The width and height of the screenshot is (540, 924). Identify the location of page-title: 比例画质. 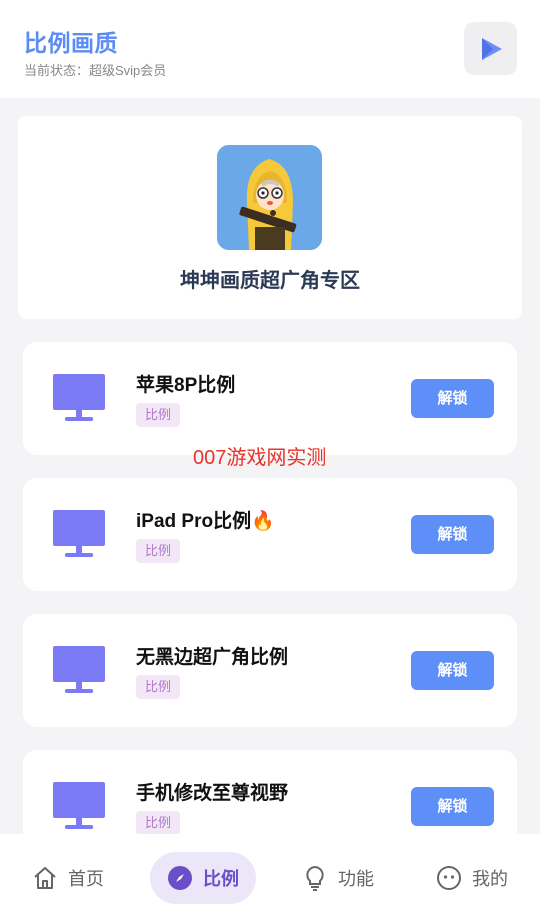
(71, 43).